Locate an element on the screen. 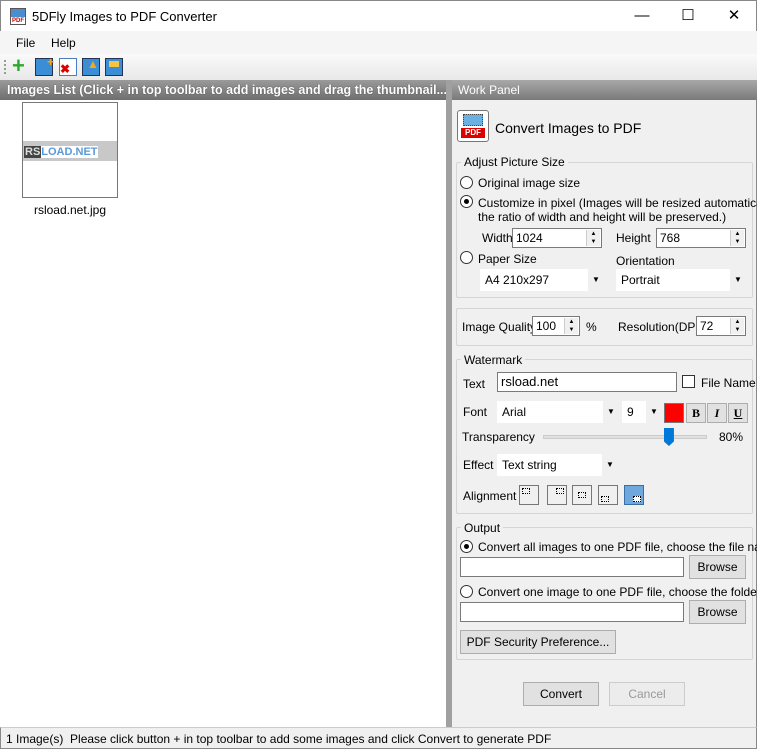  original-size-label: Original image size is located at coordinates (529, 183).